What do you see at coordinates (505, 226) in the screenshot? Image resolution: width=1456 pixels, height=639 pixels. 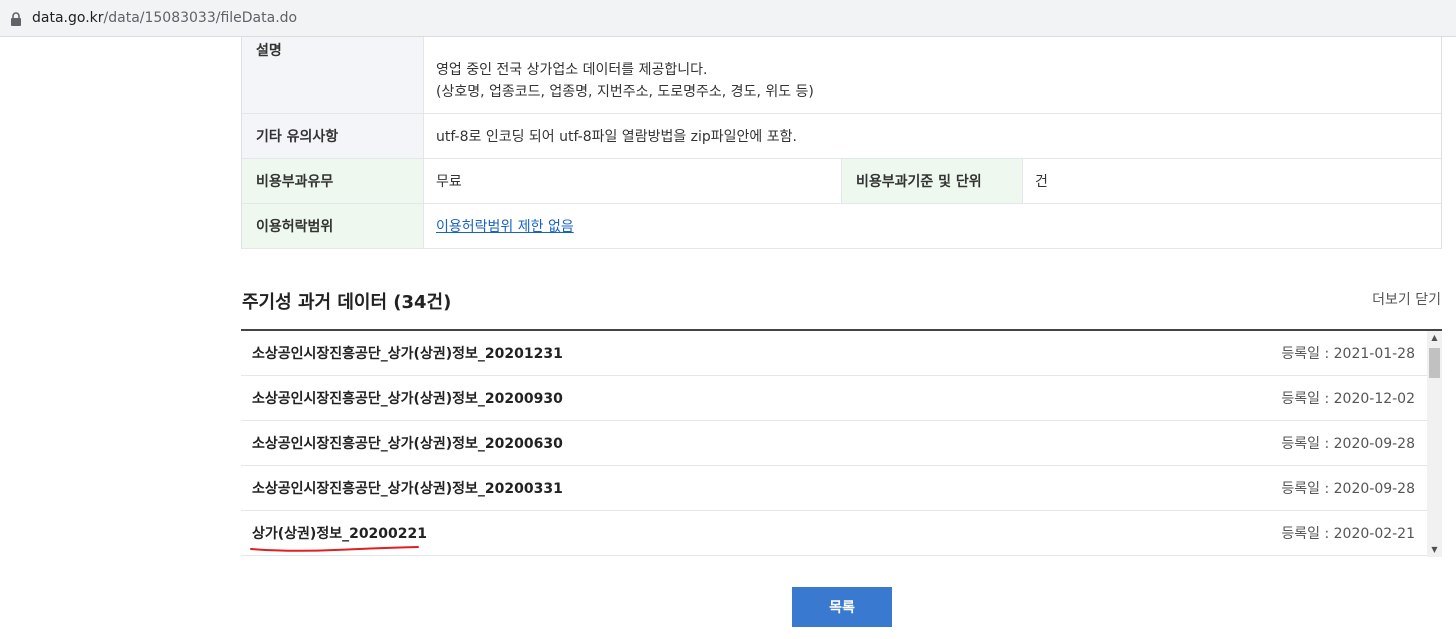 I see `license-link: 이용허락범위 제한 없음` at bounding box center [505, 226].